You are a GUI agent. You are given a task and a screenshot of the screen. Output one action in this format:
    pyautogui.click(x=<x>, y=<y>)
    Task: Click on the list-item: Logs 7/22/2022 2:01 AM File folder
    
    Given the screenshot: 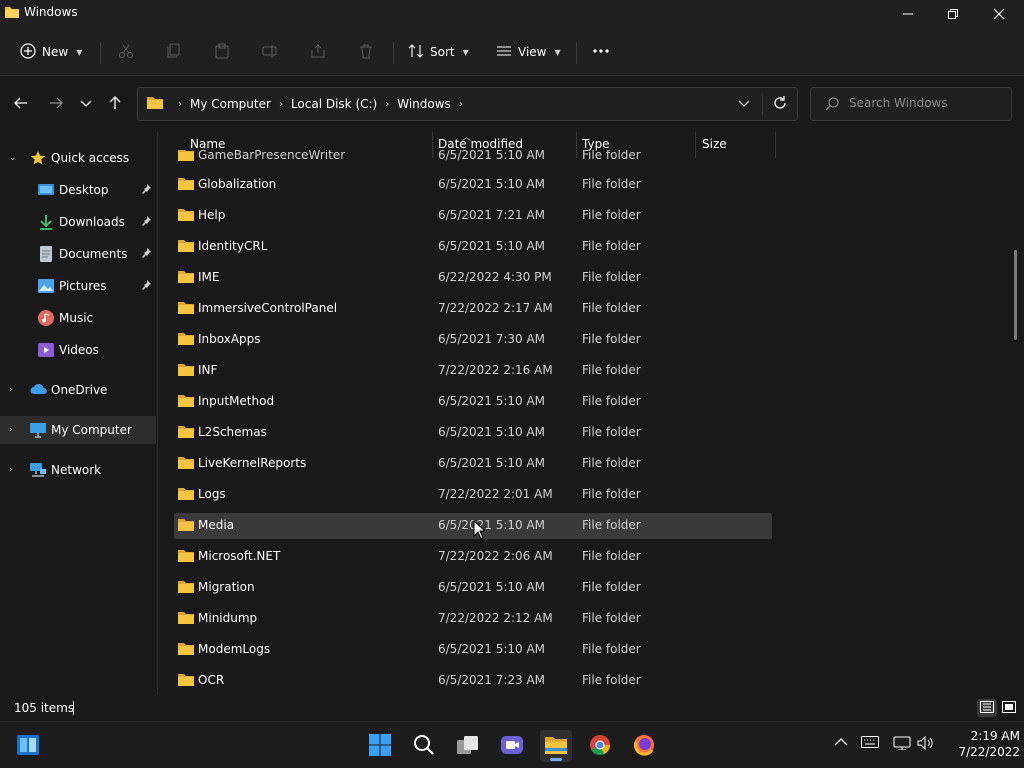 What is the action you would take?
    pyautogui.click(x=473, y=495)
    